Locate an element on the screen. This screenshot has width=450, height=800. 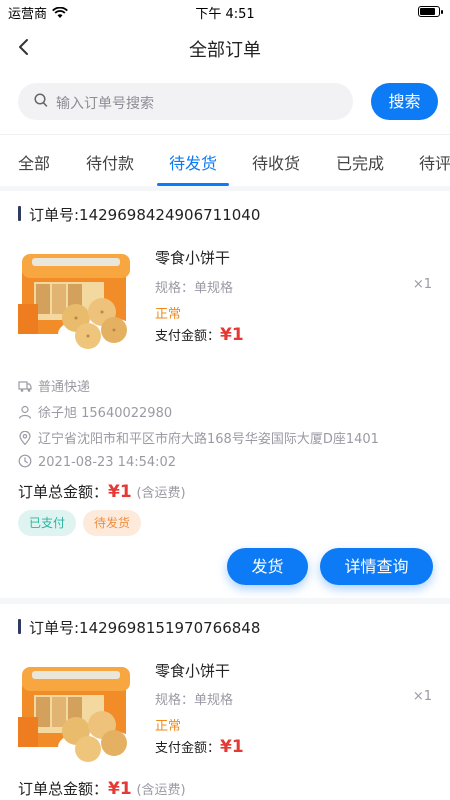
battery-fill is located at coordinates (427, 11).